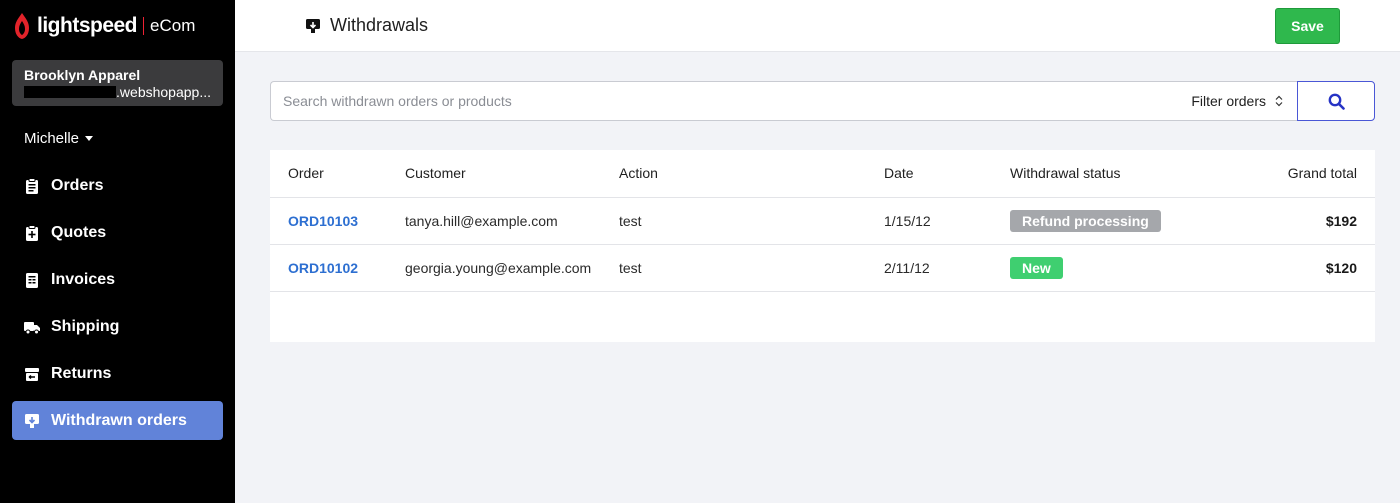 The image size is (1400, 503). I want to click on status-badge: Refund processing, so click(1085, 220).